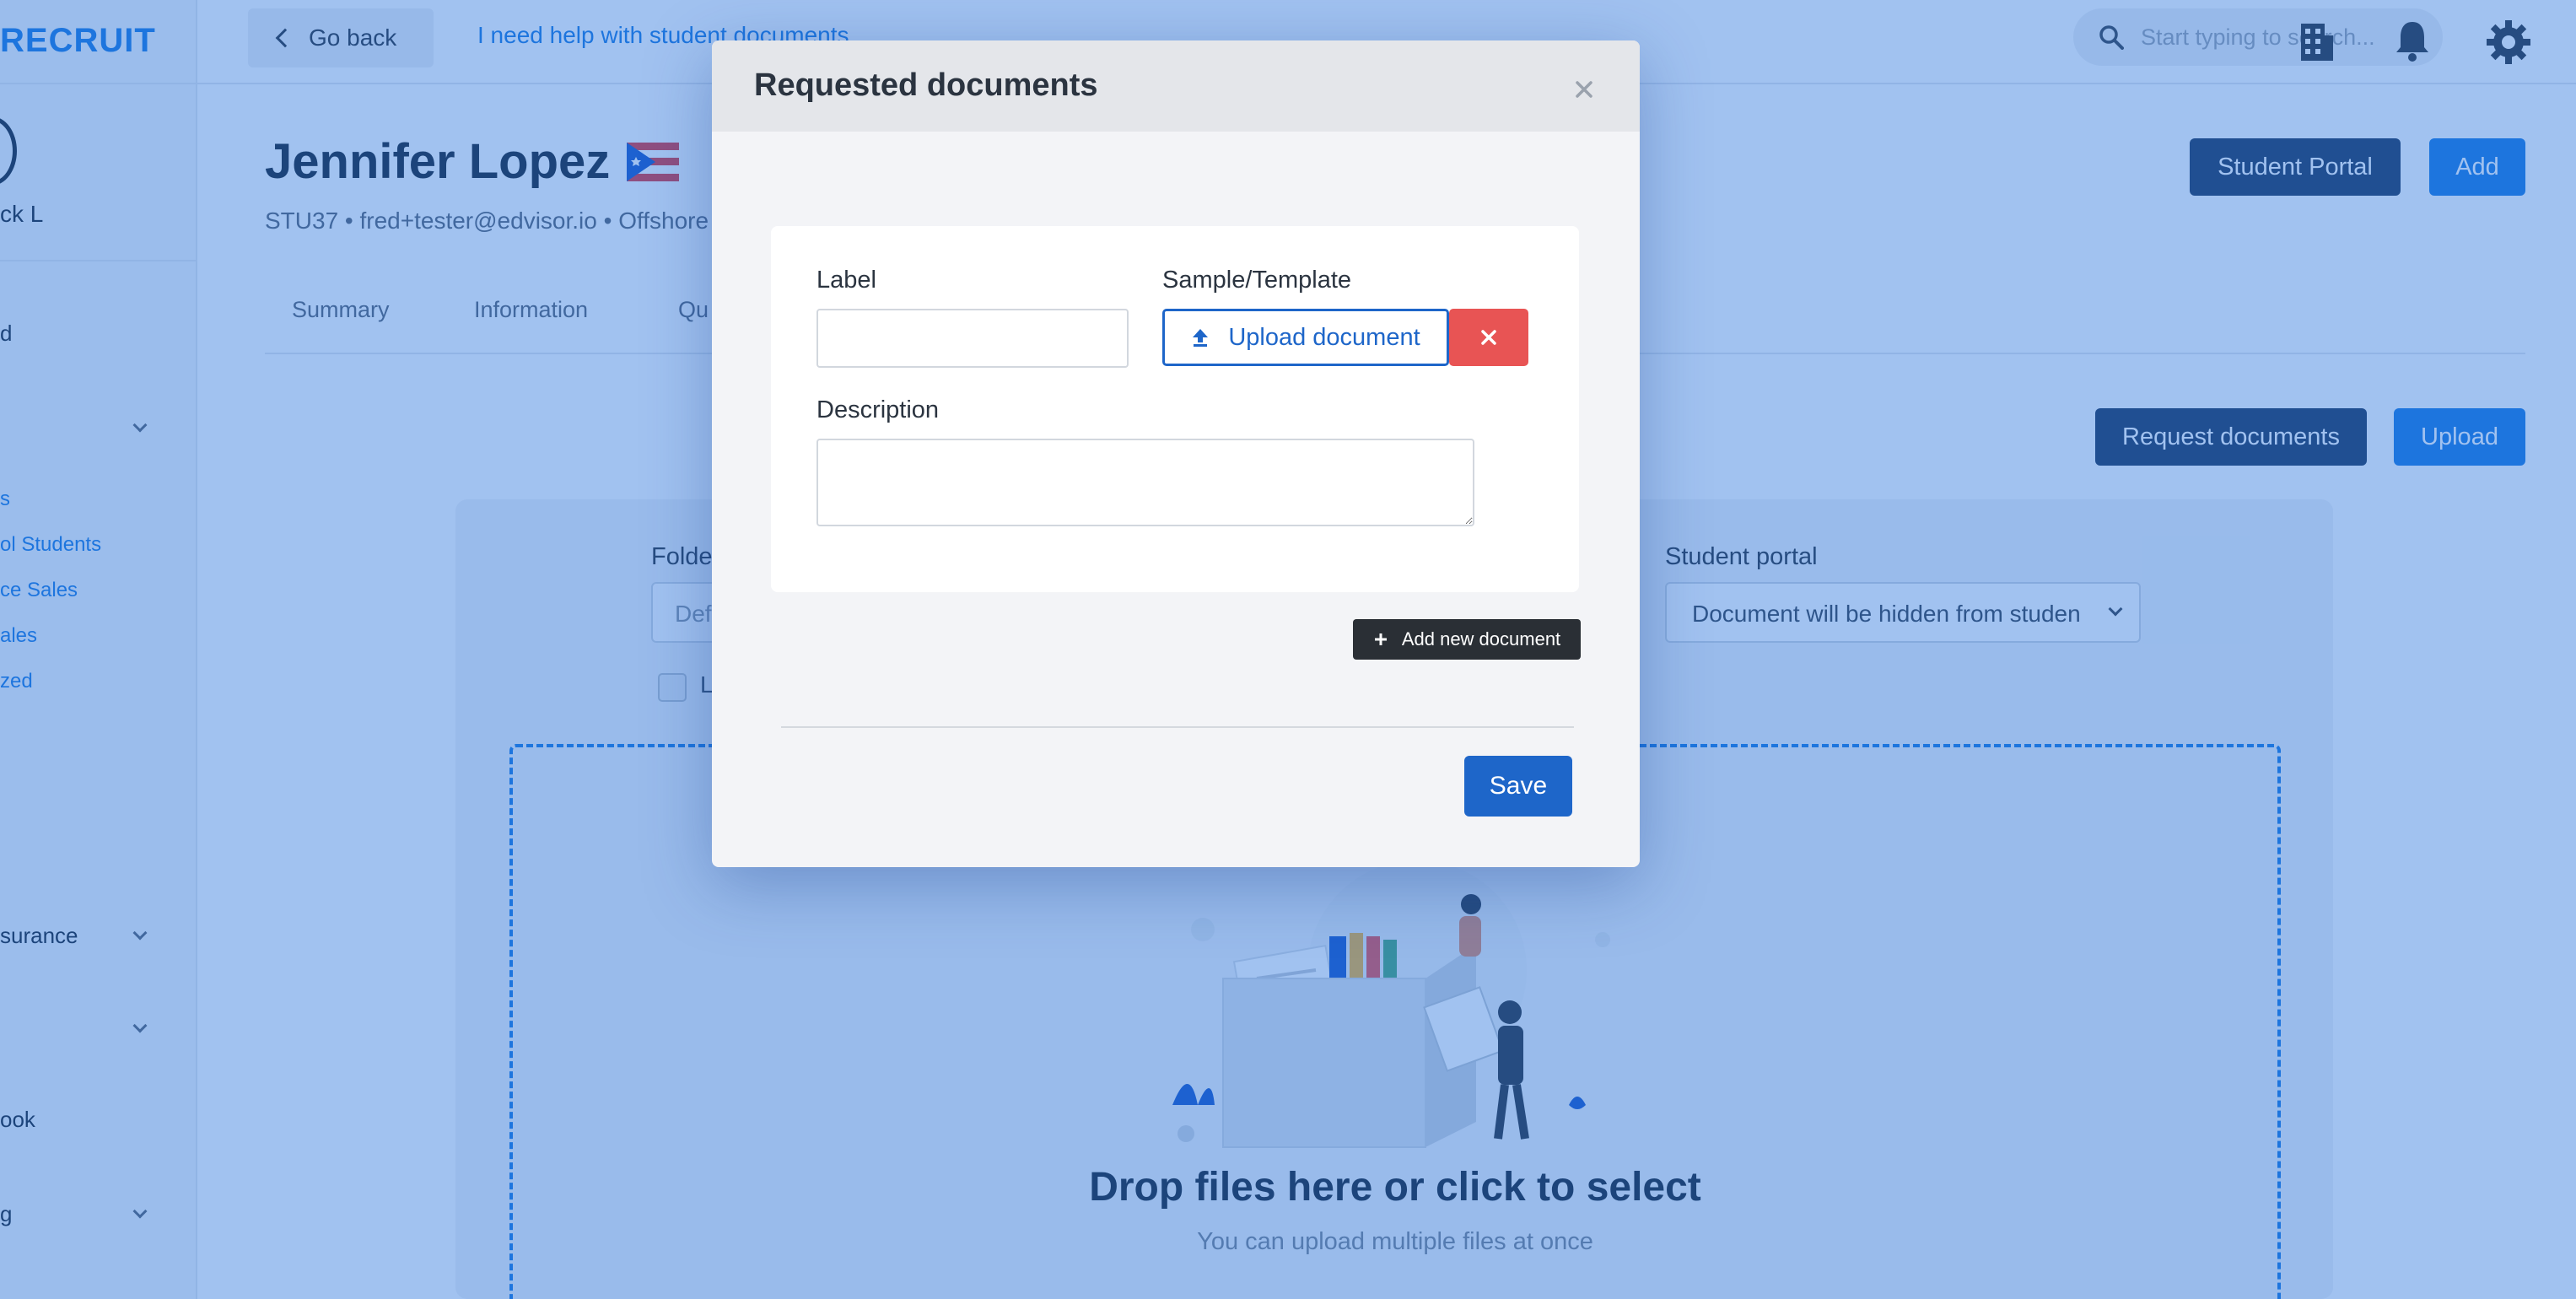  Describe the element at coordinates (1380, 639) in the screenshot. I see `plus-icon` at that location.